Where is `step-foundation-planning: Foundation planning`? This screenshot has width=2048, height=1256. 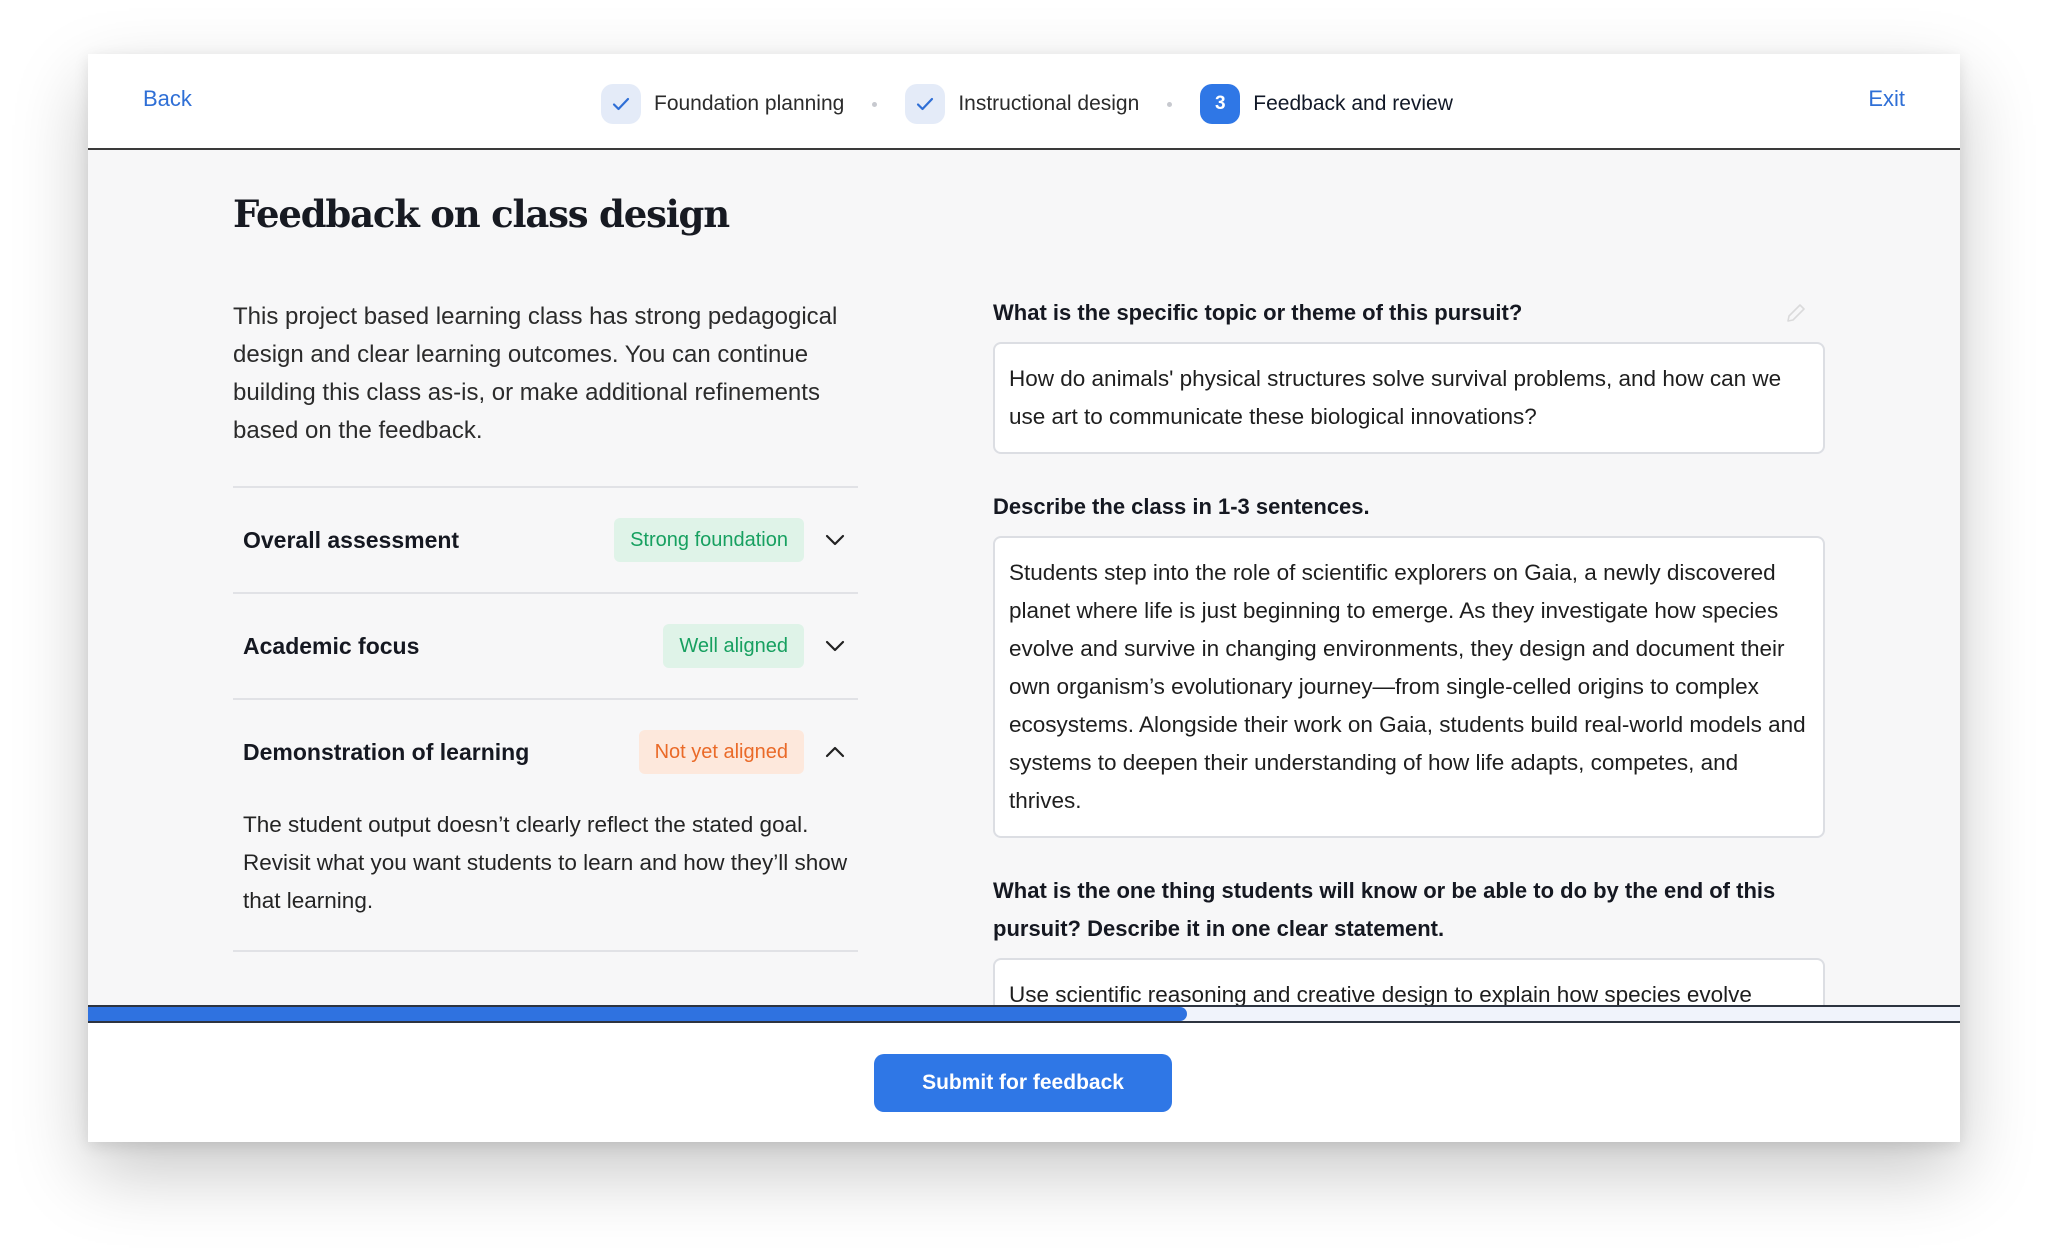
step-foundation-planning: Foundation planning is located at coordinates (722, 104).